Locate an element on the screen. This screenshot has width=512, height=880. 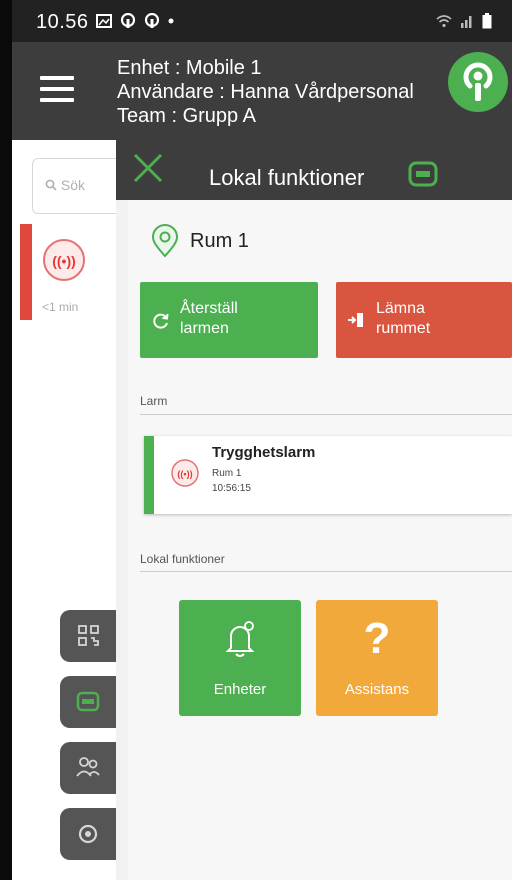
signal-icon is located at coordinates (466, 22).